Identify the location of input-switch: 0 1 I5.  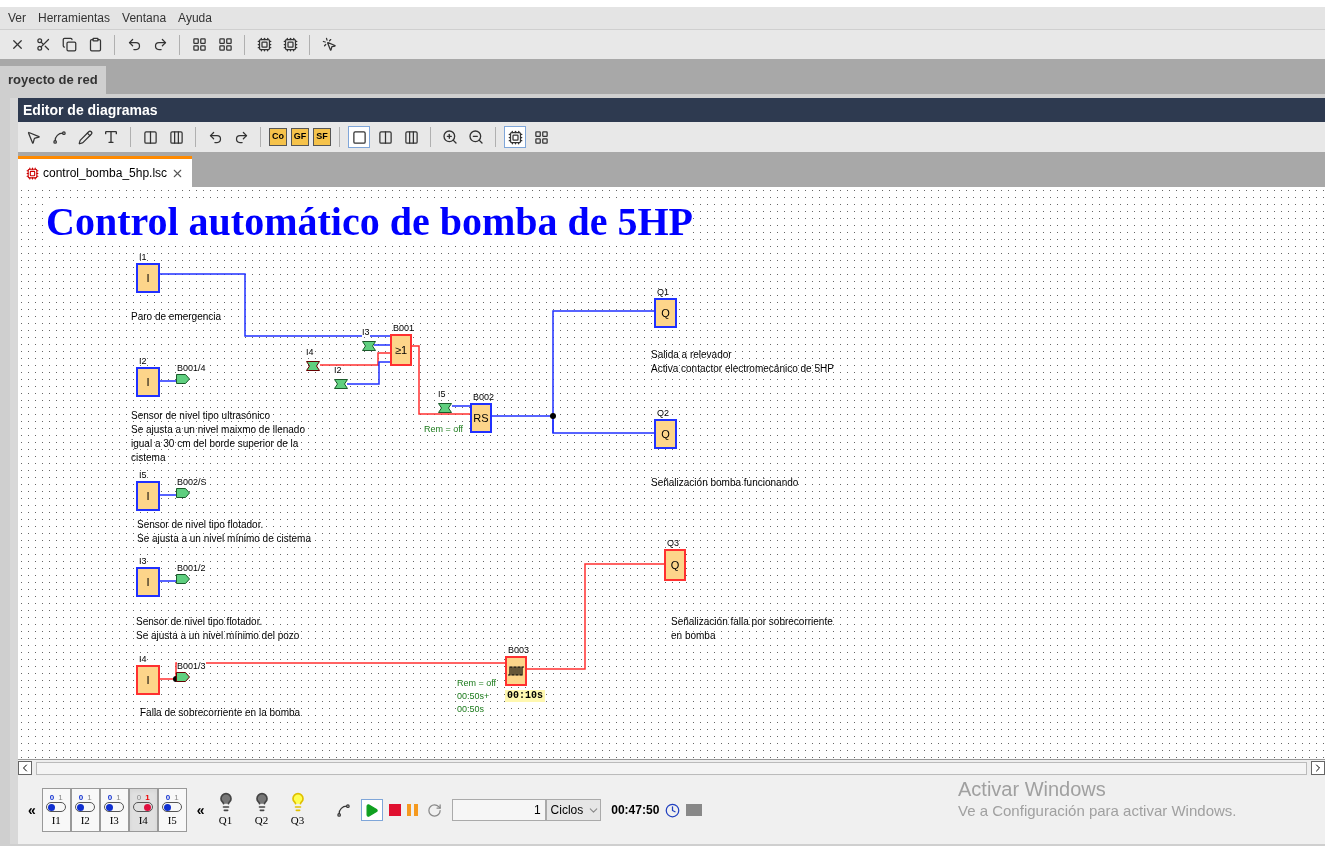
(172, 810).